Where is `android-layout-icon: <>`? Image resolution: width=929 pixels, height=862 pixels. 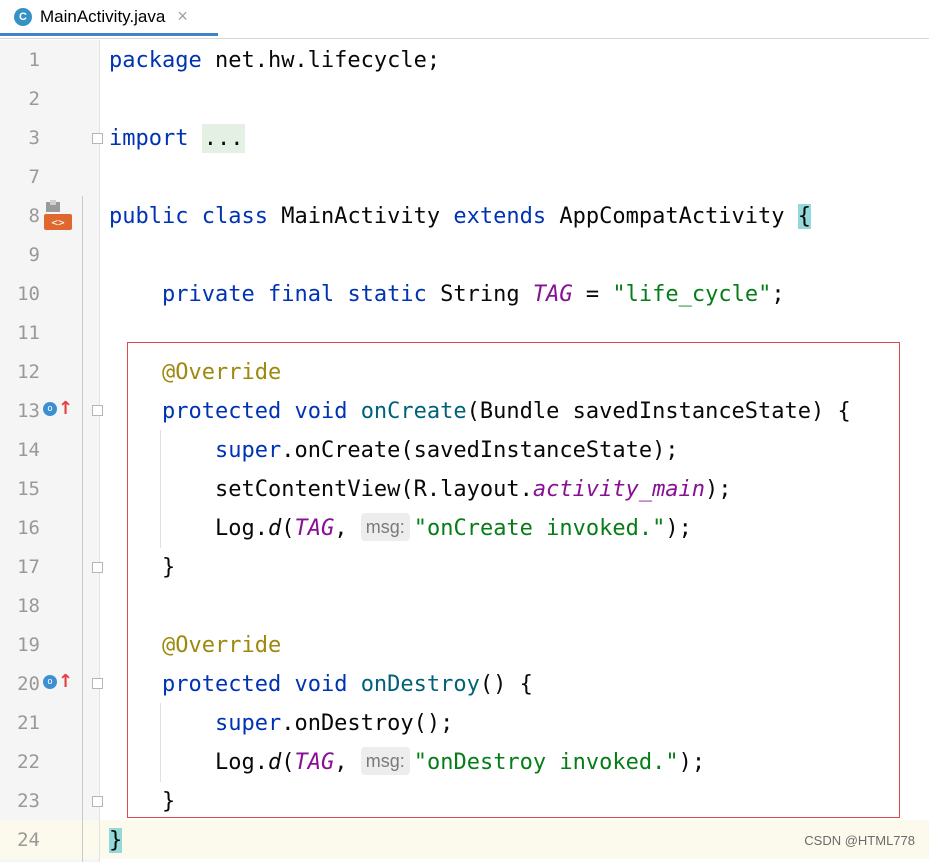 android-layout-icon: <> is located at coordinates (57, 216).